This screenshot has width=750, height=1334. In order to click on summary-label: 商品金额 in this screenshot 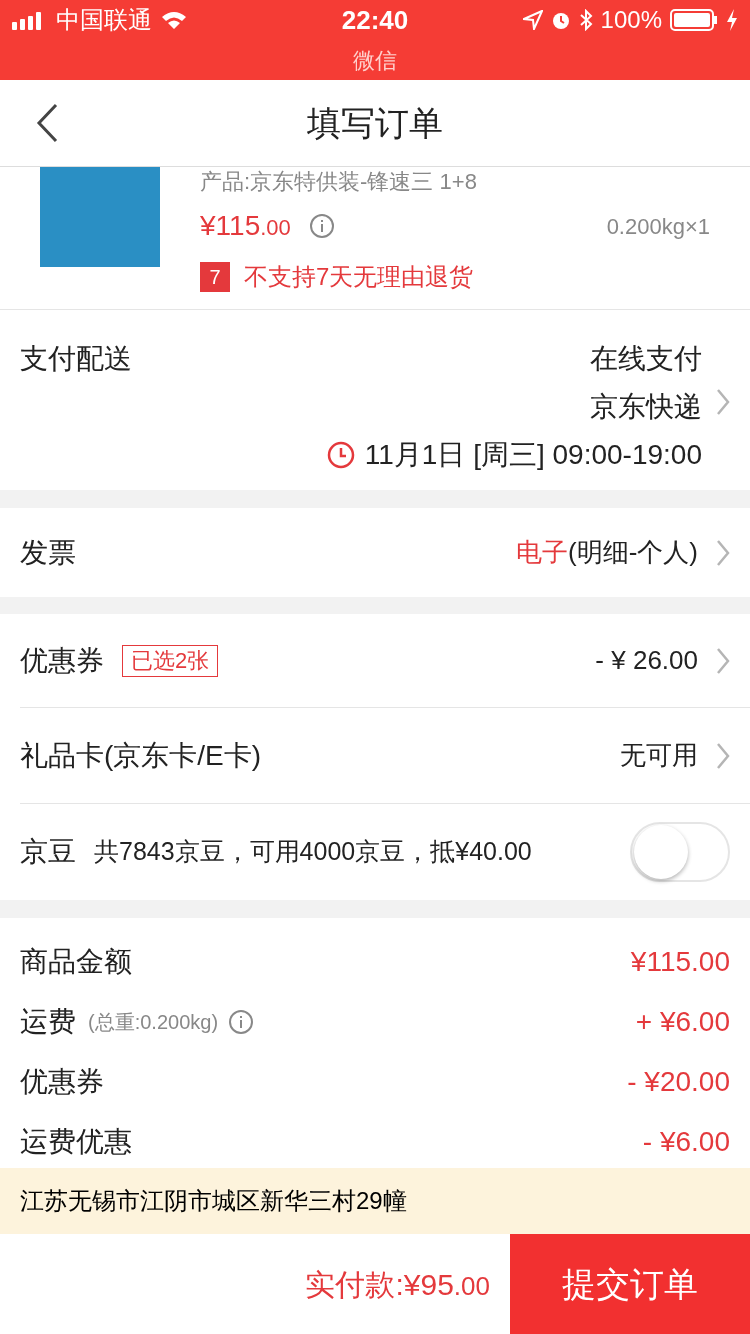, I will do `click(76, 962)`.